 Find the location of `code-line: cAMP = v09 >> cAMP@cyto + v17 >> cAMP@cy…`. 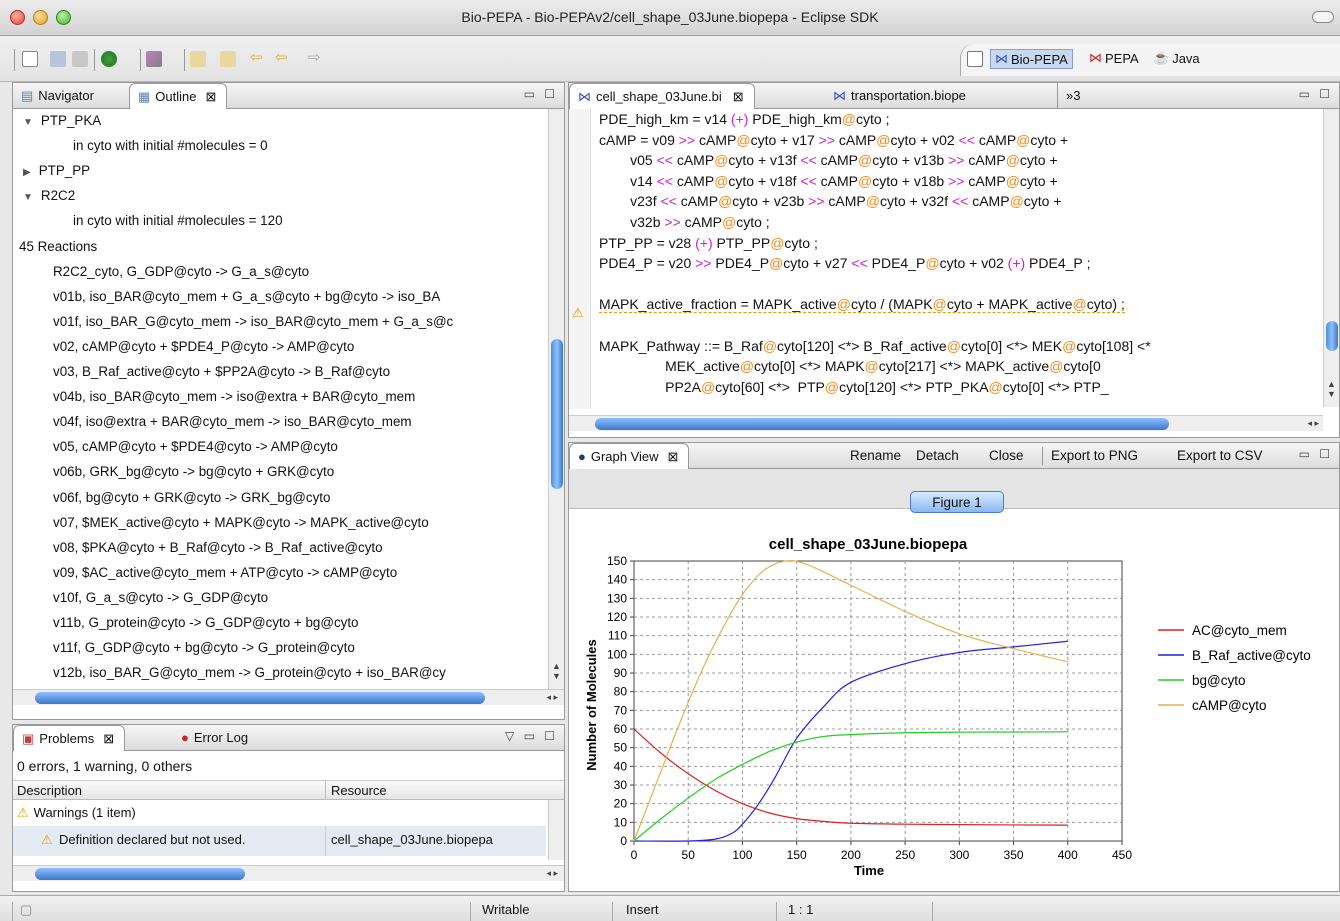

code-line: cAMP = v09 >> cAMP@cyto + v17 >> cAMP@cy… is located at coordinates (833, 140).